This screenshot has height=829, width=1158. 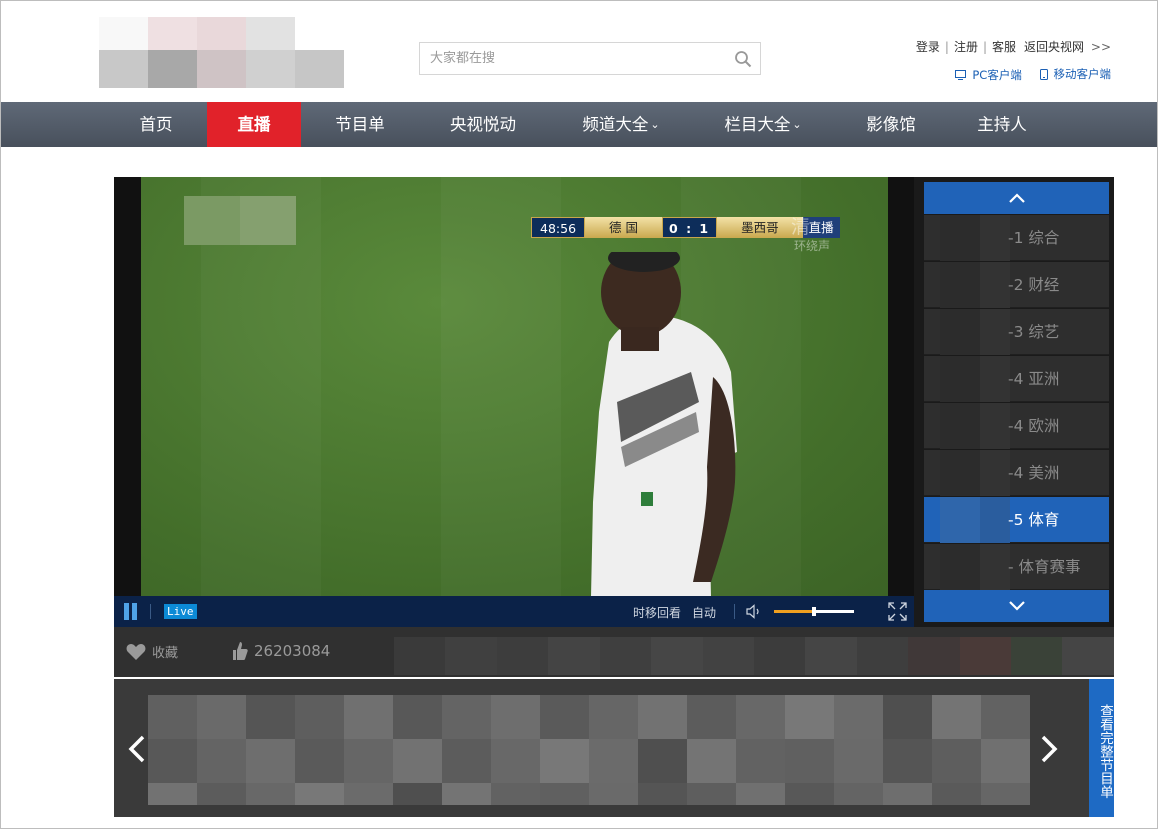 I want to click on favorite-button: 收藏, so click(x=152, y=651).